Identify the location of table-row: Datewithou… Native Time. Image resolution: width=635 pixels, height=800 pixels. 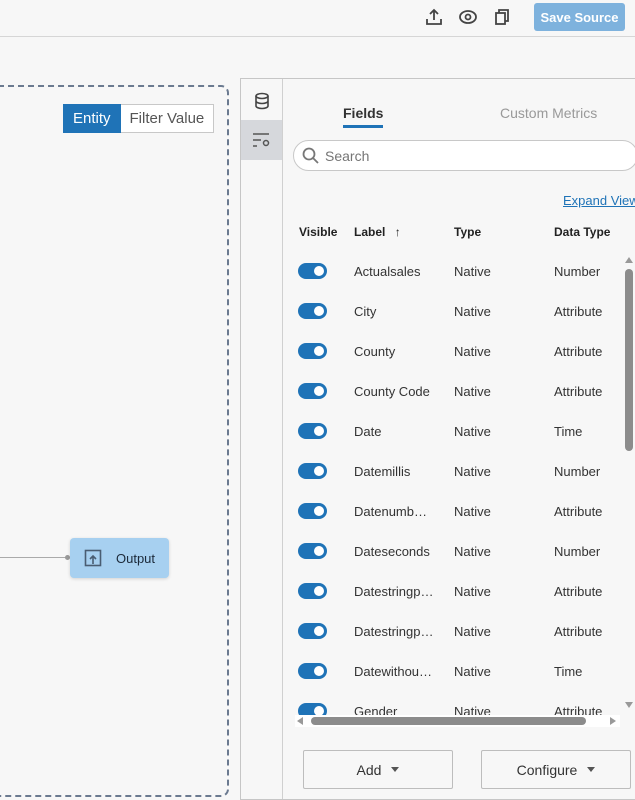
(458, 671).